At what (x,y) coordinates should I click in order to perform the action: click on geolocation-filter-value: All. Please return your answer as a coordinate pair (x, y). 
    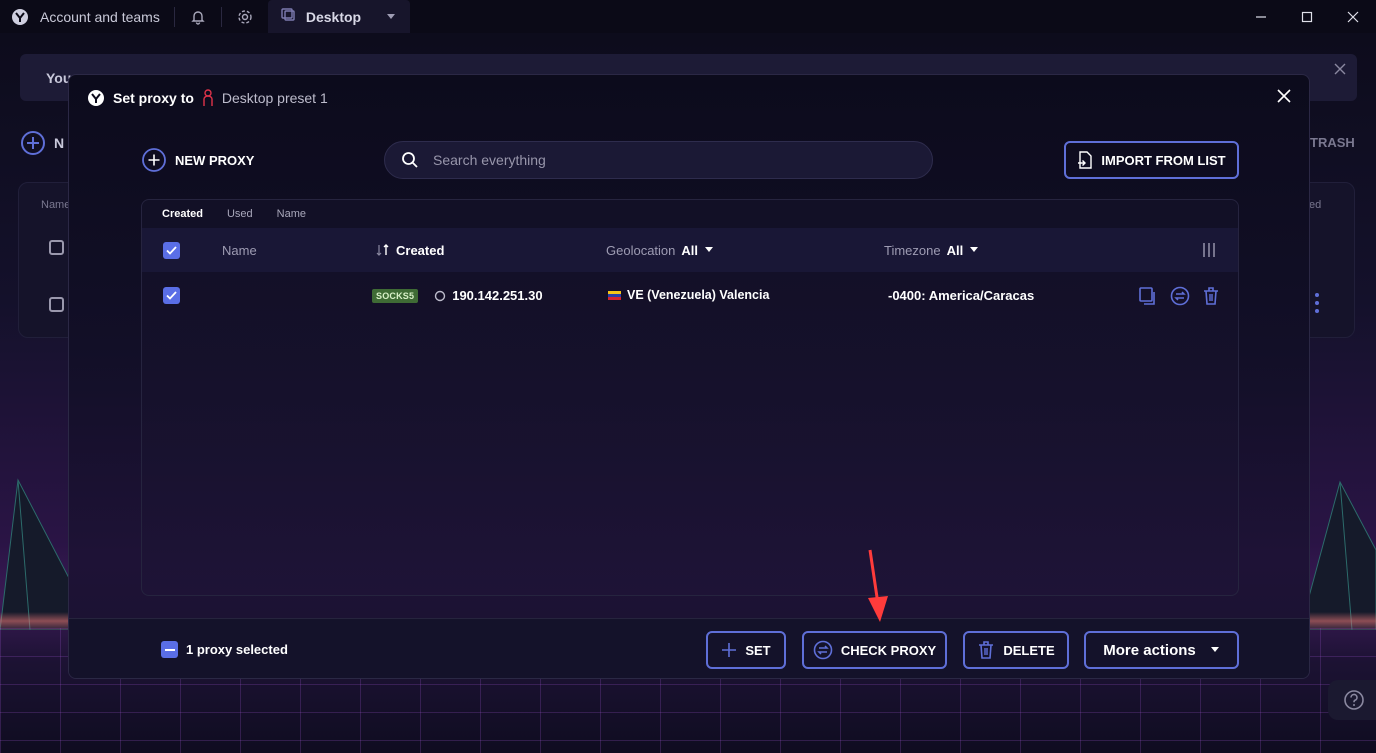
    Looking at the image, I should click on (690, 250).